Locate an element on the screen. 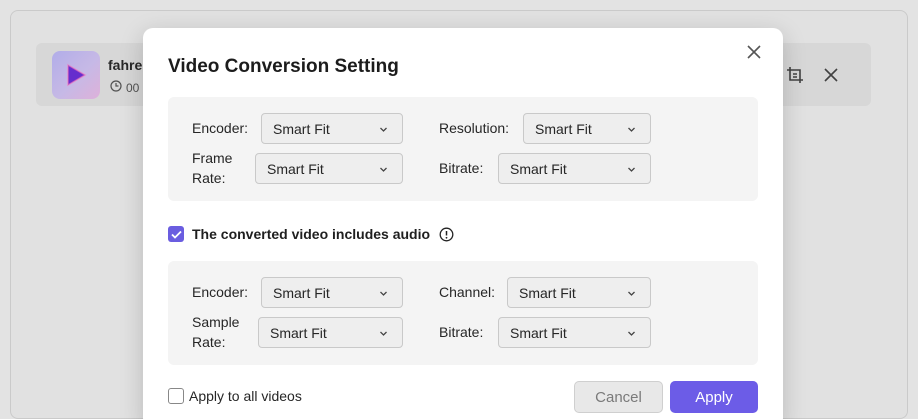 The height and width of the screenshot is (419, 918). dialog-title: Video Conversion Setting is located at coordinates (283, 66).